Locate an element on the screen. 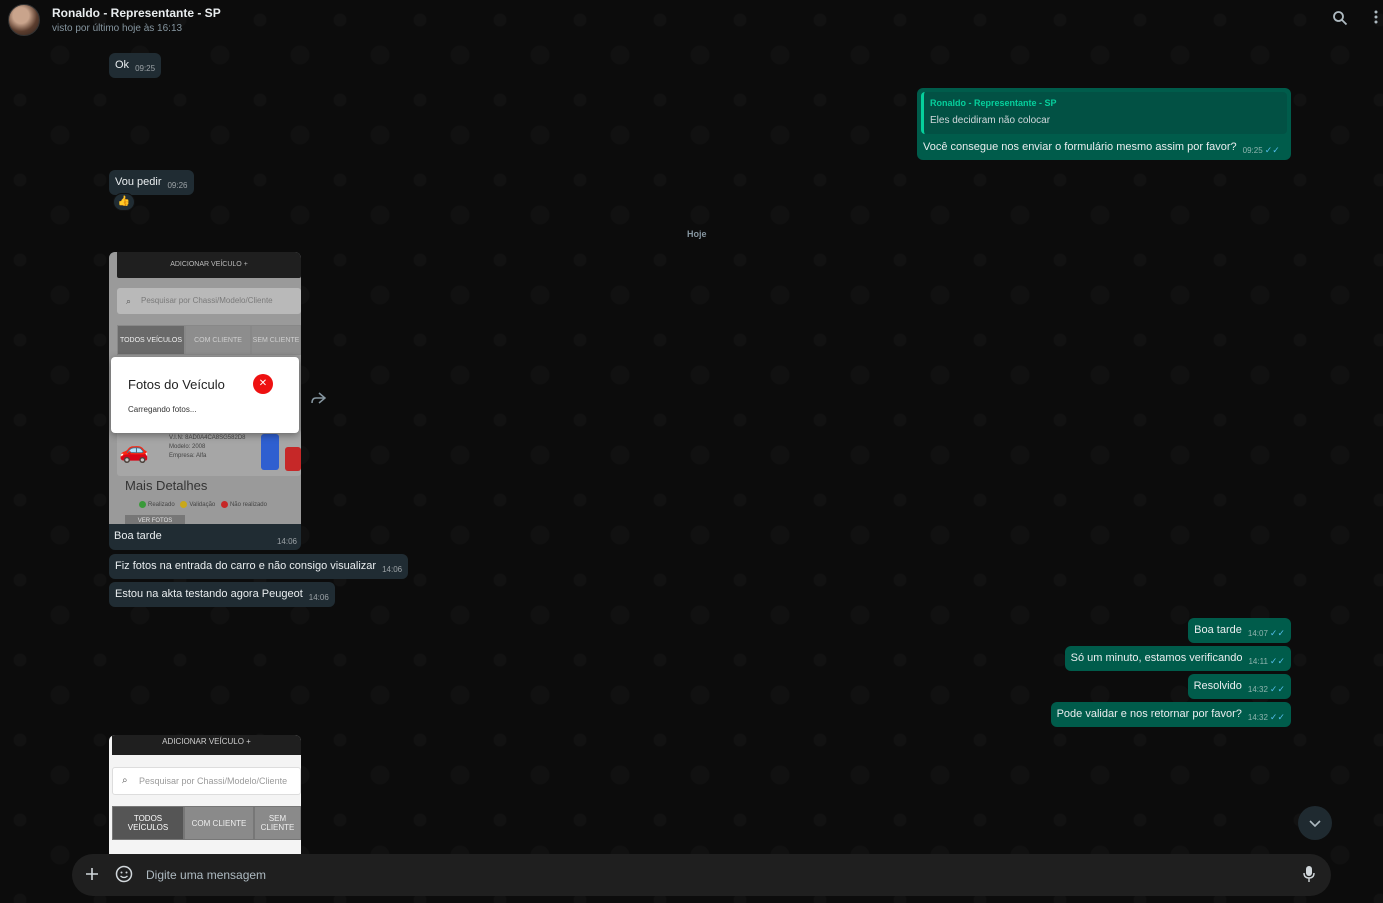  legend-item: Não realizado is located at coordinates (248, 505).